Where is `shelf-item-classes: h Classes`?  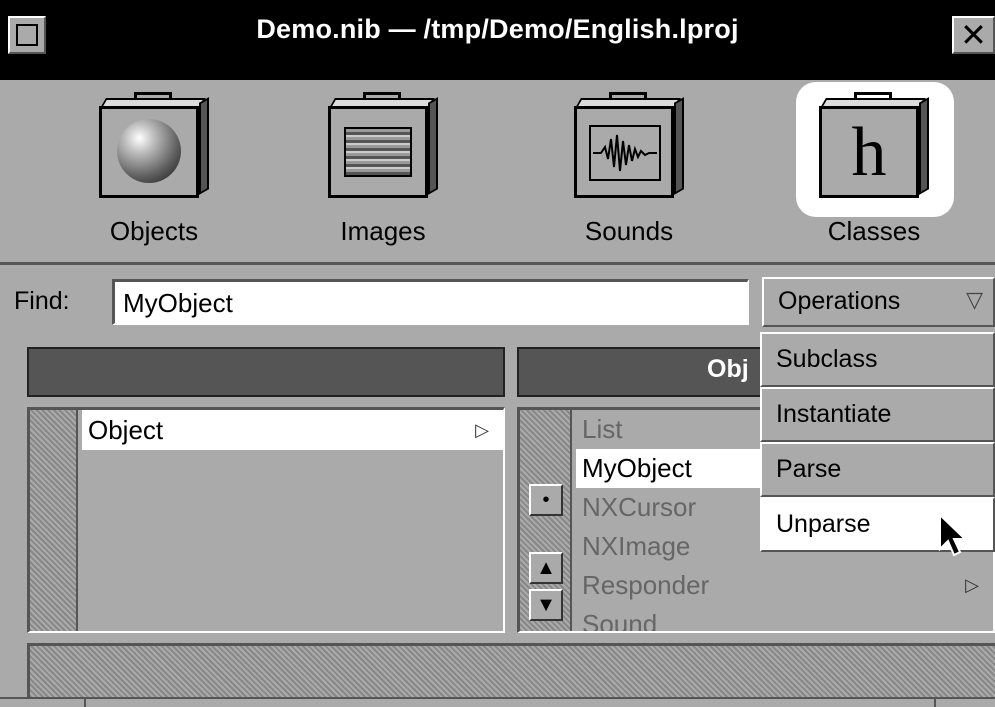 shelf-item-classes: h Classes is located at coordinates (874, 169).